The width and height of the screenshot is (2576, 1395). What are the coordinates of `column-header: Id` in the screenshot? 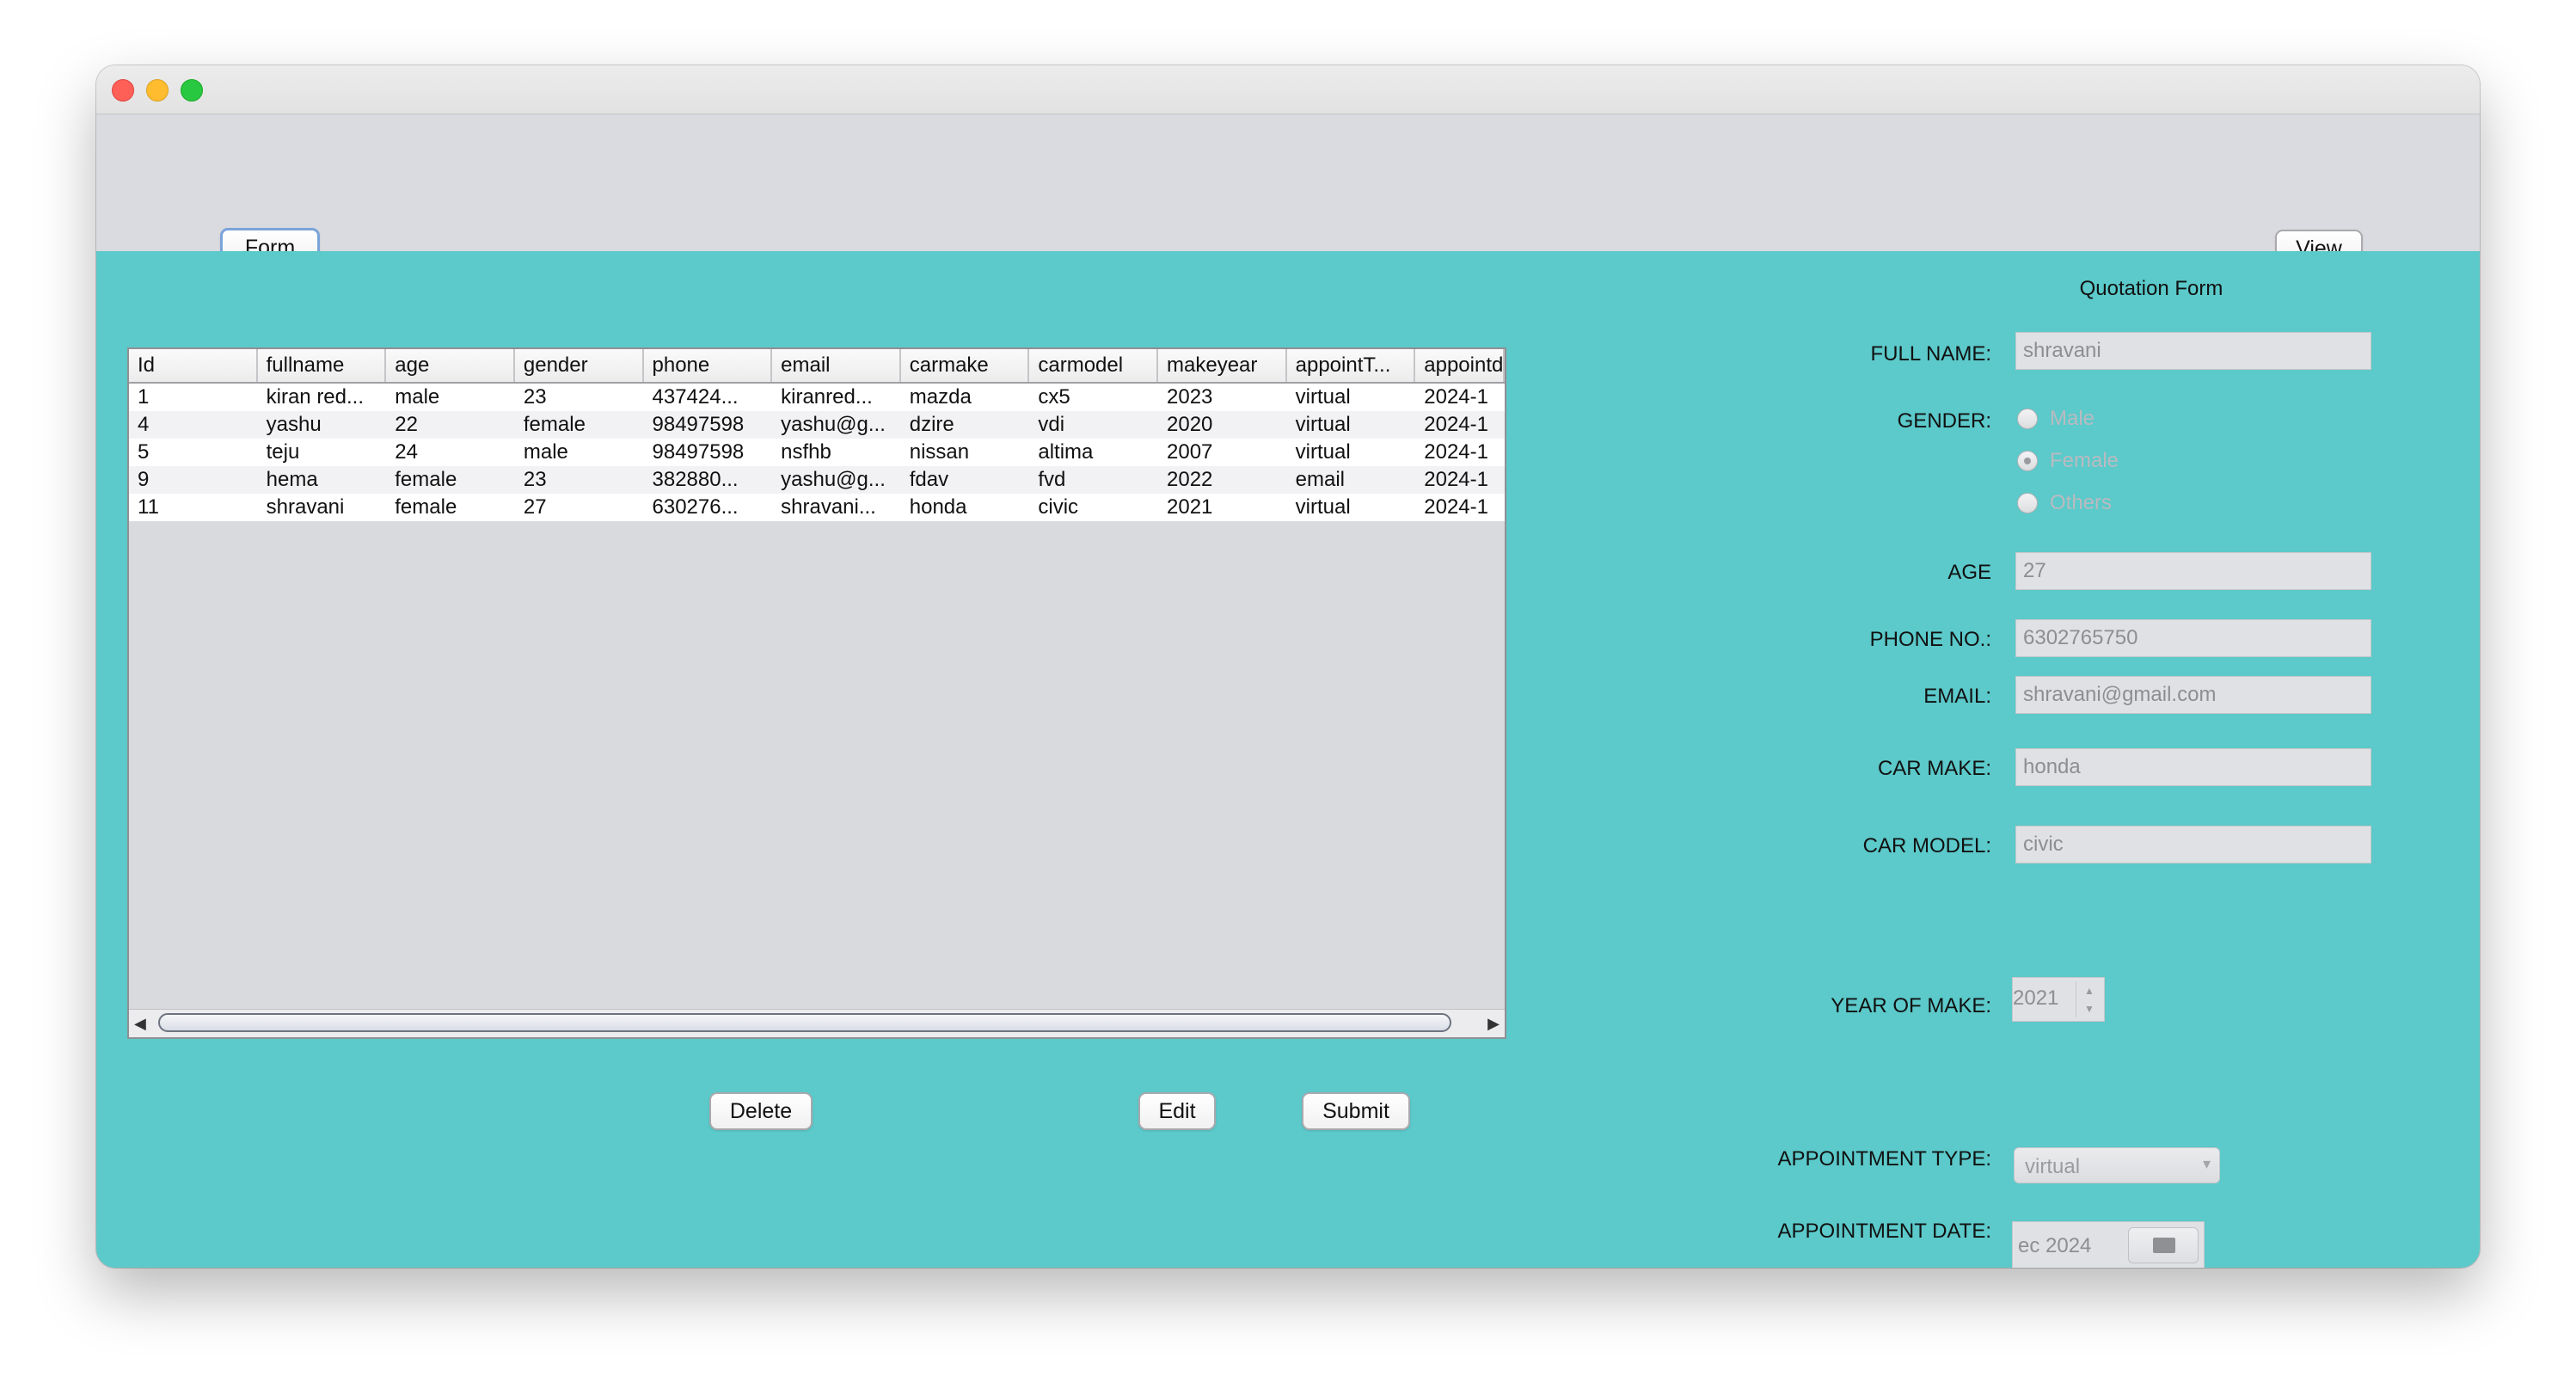 It's located at (193, 365).